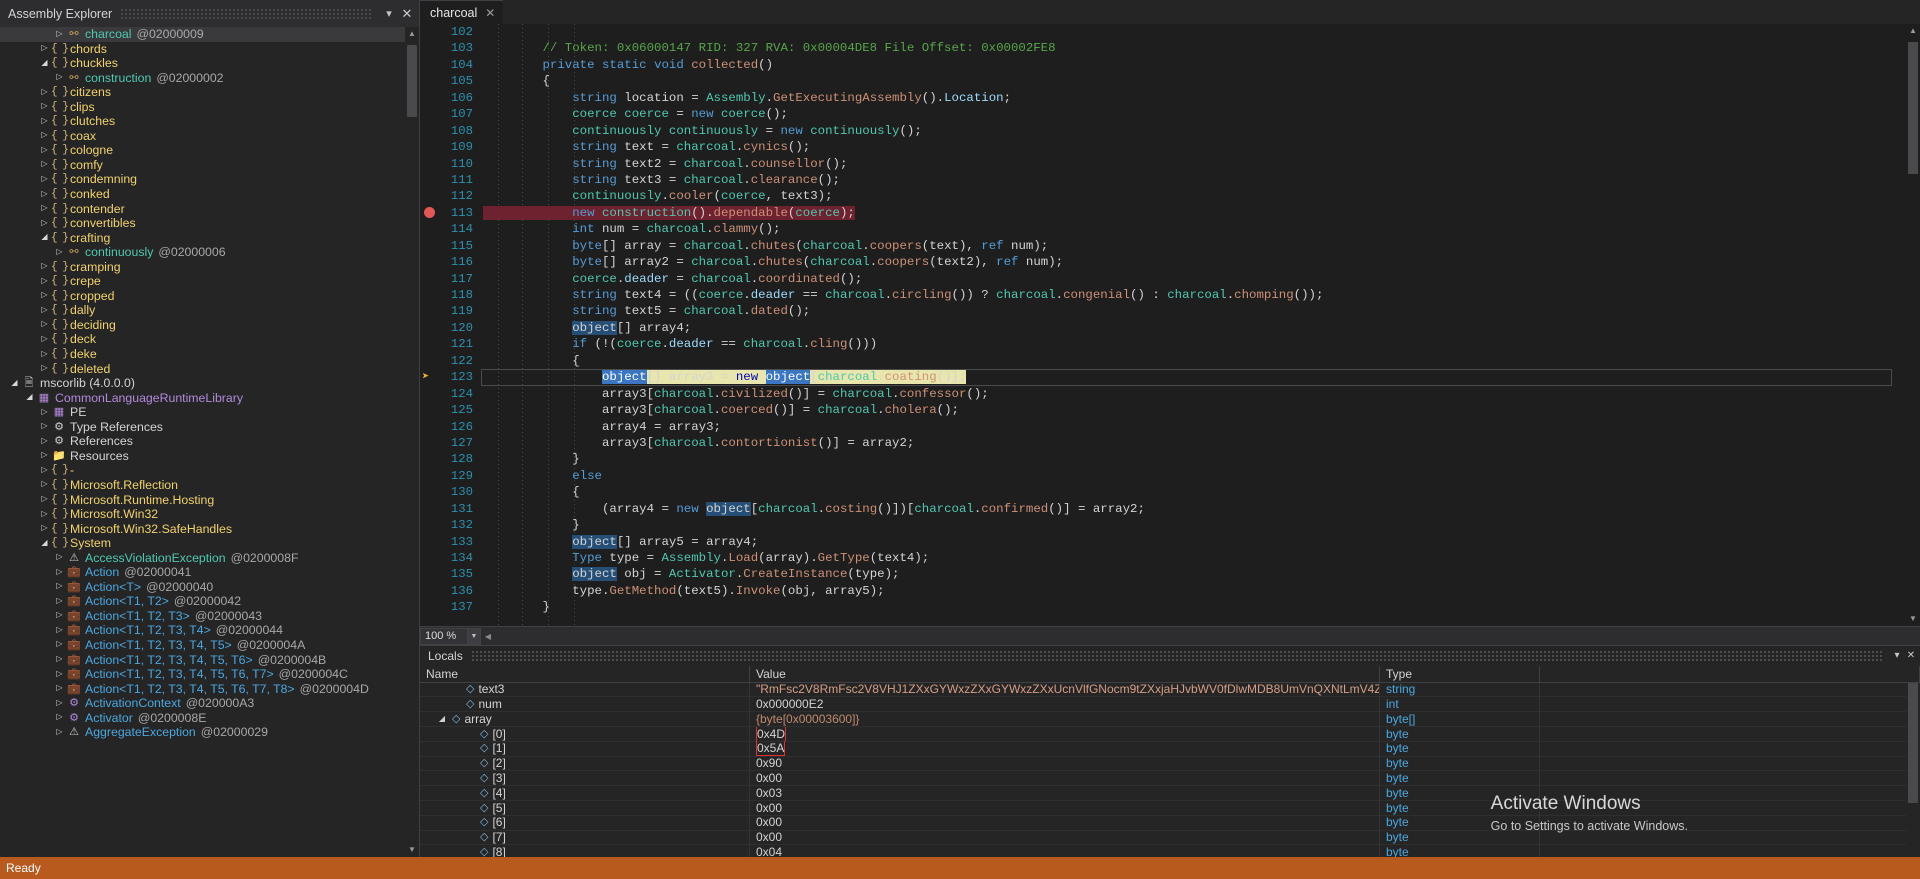  What do you see at coordinates (1913, 742) in the screenshot?
I see `scrollbar-thumb` at bounding box center [1913, 742].